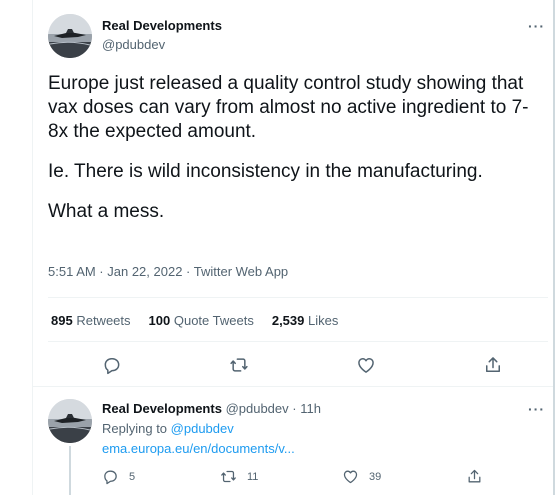 The height and width of the screenshot is (495, 555). What do you see at coordinates (202, 428) in the screenshot?
I see `replying-to-handle: @pdubdev` at bounding box center [202, 428].